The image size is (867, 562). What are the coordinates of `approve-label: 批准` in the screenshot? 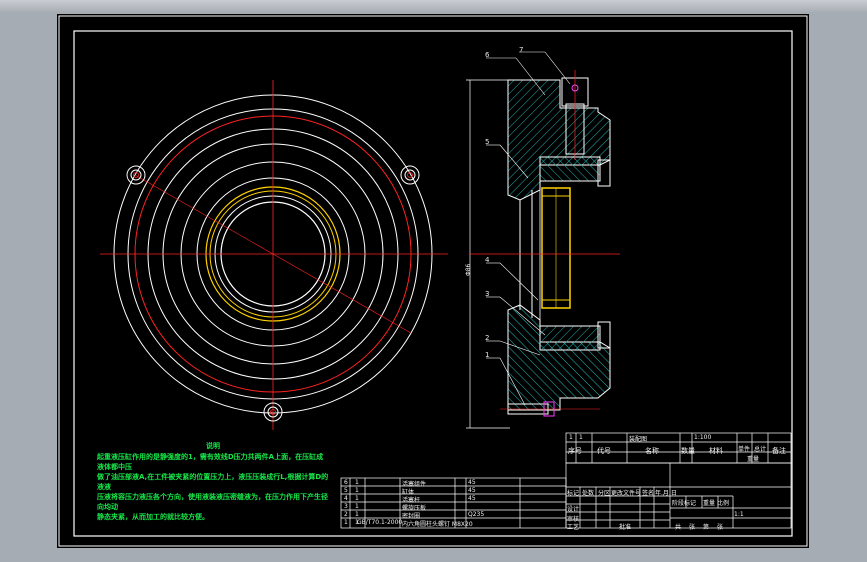 It's located at (625, 527).